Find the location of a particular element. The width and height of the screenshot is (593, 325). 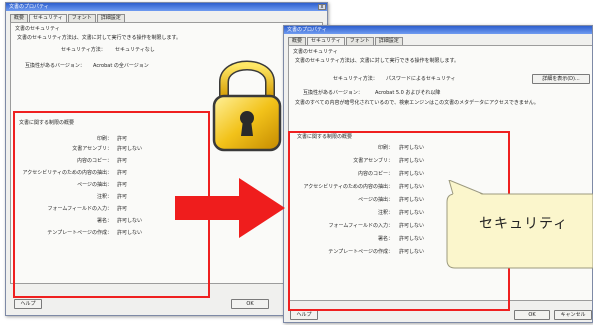

right-compat-value: Acrobat 5.0 およびそれ以降 is located at coordinates (408, 93).